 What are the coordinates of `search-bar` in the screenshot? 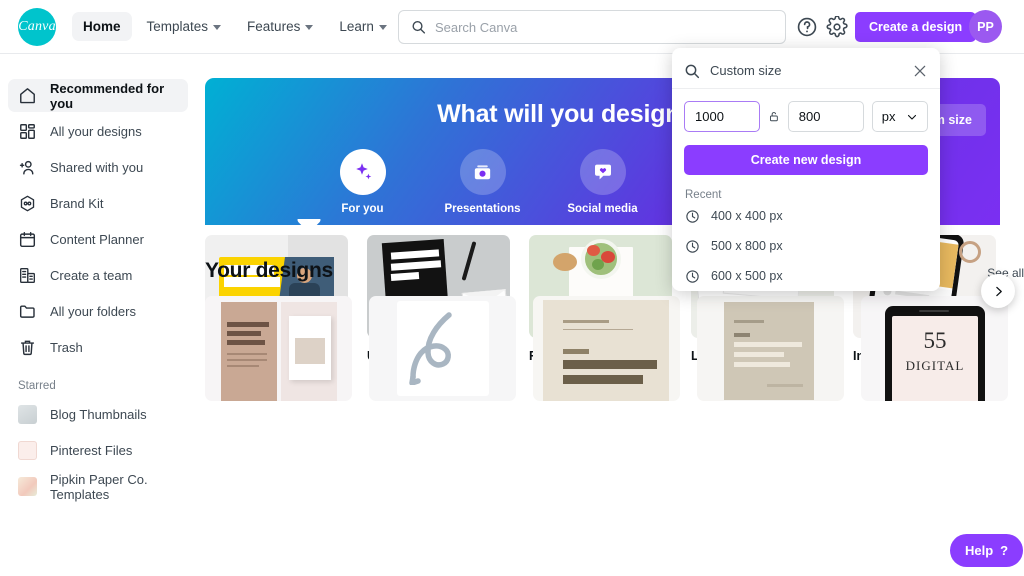 It's located at (592, 27).